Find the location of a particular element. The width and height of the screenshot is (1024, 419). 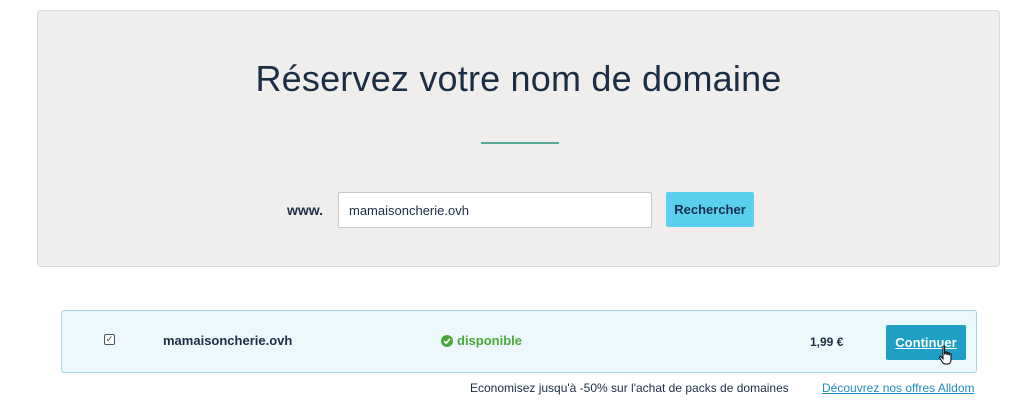

availability-status-label: disponible is located at coordinates (489, 340).